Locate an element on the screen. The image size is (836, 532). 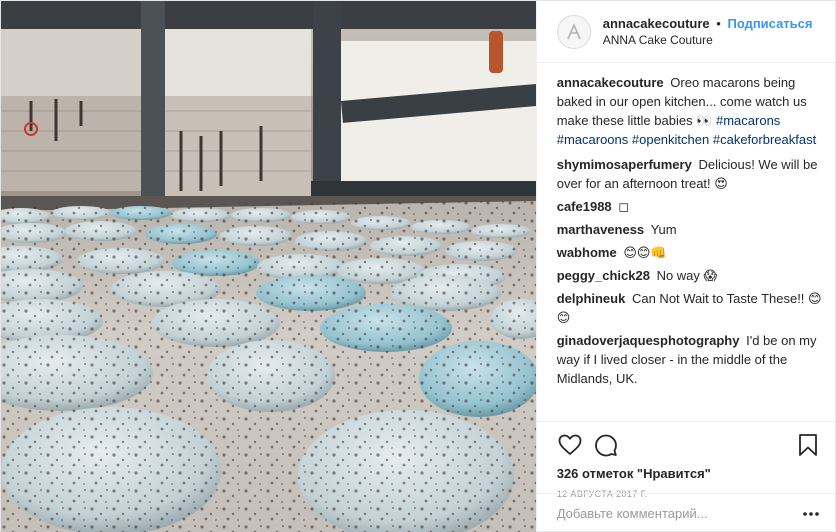
bookmark-icon is located at coordinates (808, 445).